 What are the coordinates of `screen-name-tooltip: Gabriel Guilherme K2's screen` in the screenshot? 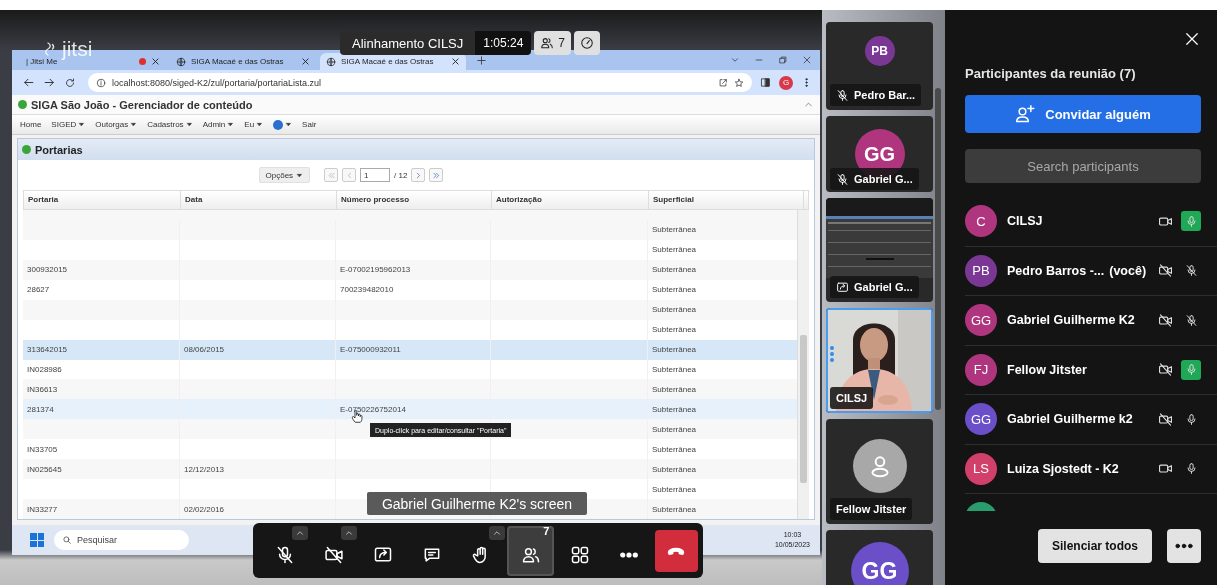 It's located at (477, 503).